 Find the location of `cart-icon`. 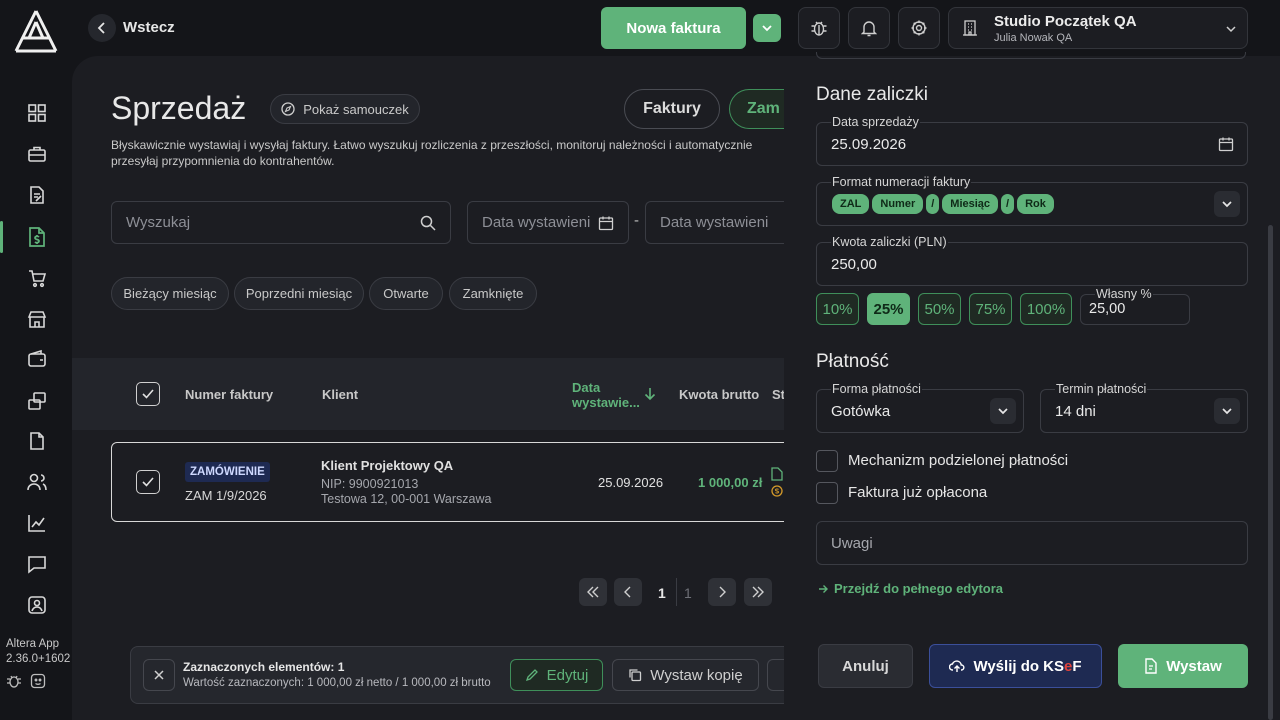

cart-icon is located at coordinates (37, 278).